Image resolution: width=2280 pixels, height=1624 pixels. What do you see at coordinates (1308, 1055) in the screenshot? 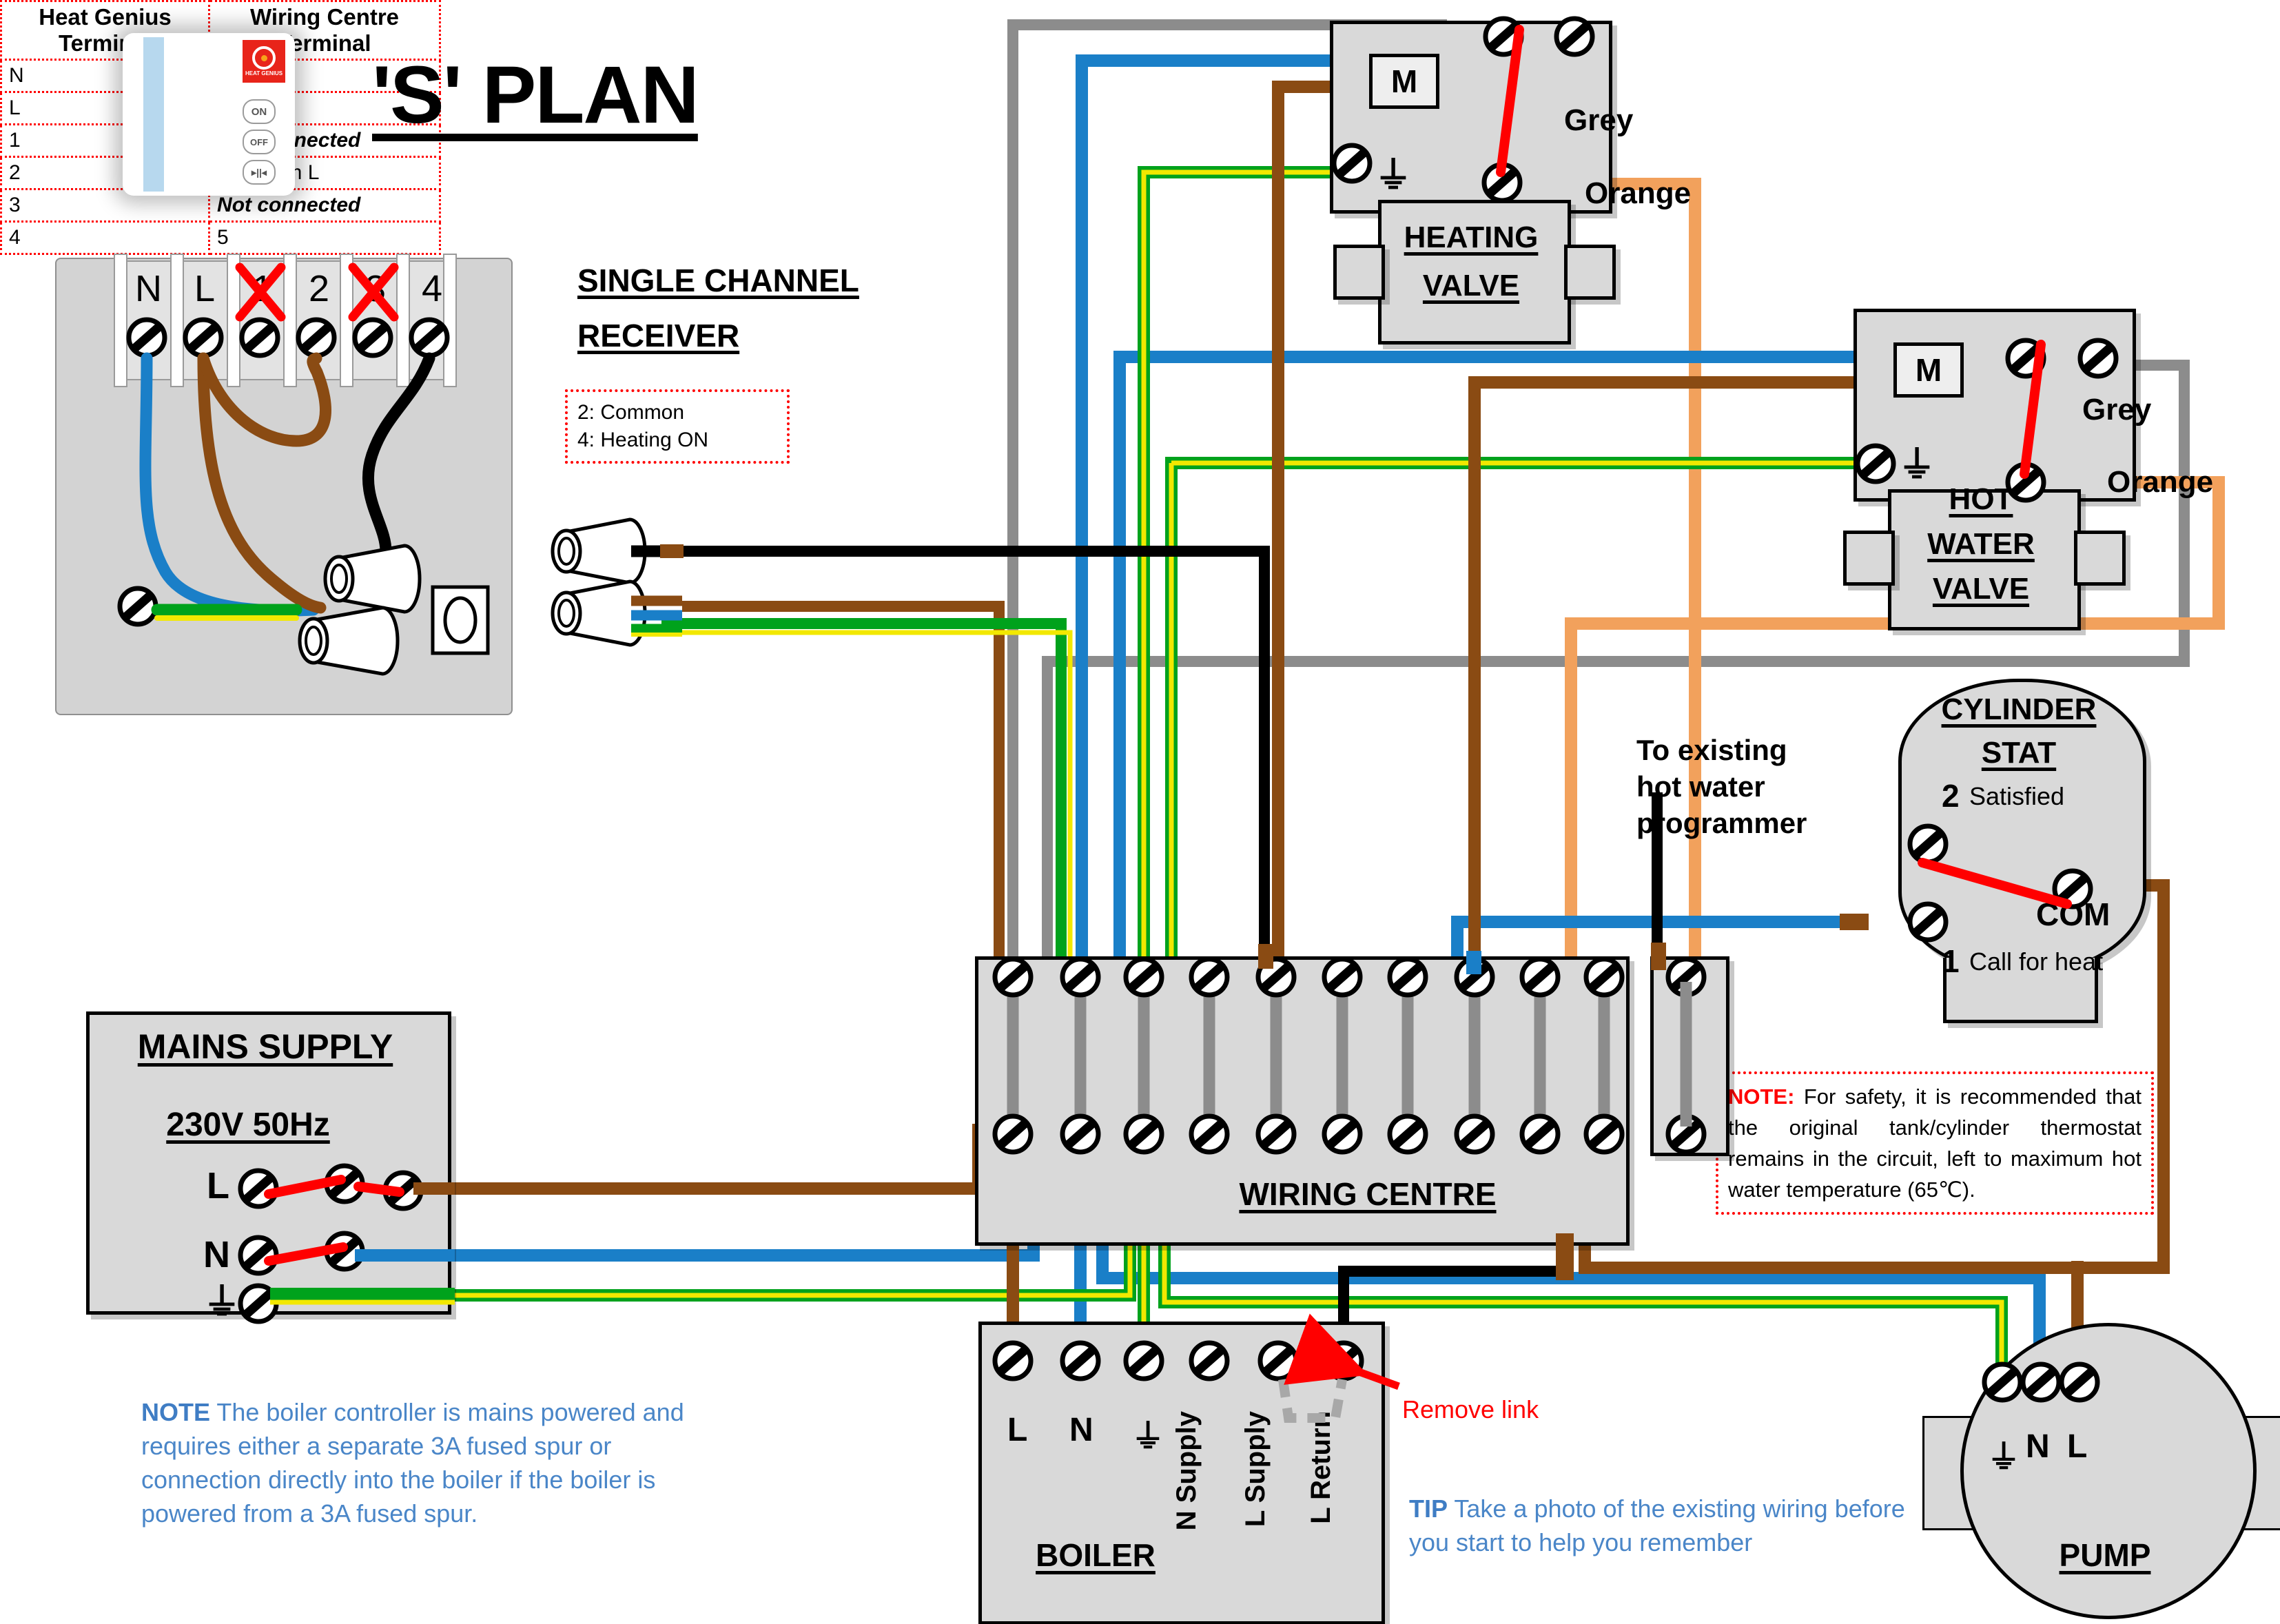
I see `wiring-centre-terminals` at bounding box center [1308, 1055].